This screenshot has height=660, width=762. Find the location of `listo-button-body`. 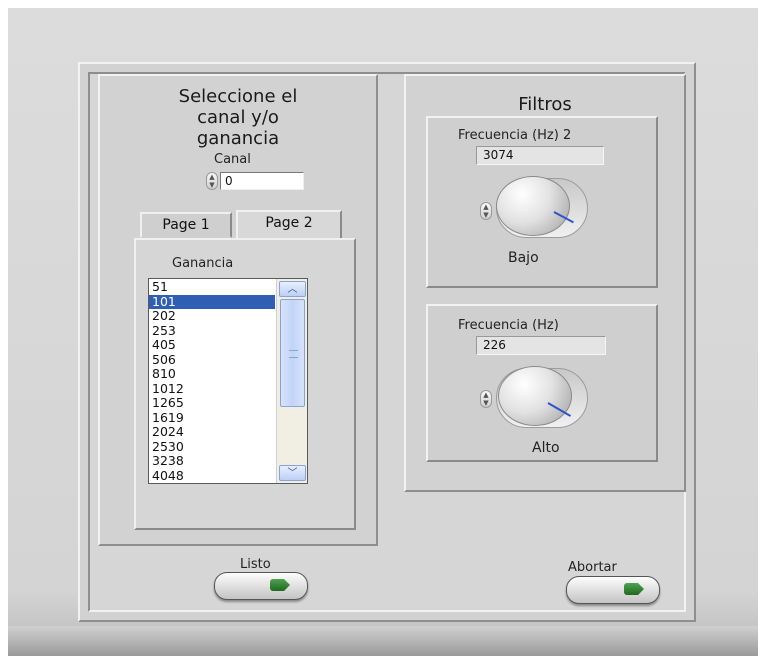

listo-button-body is located at coordinates (261, 586).